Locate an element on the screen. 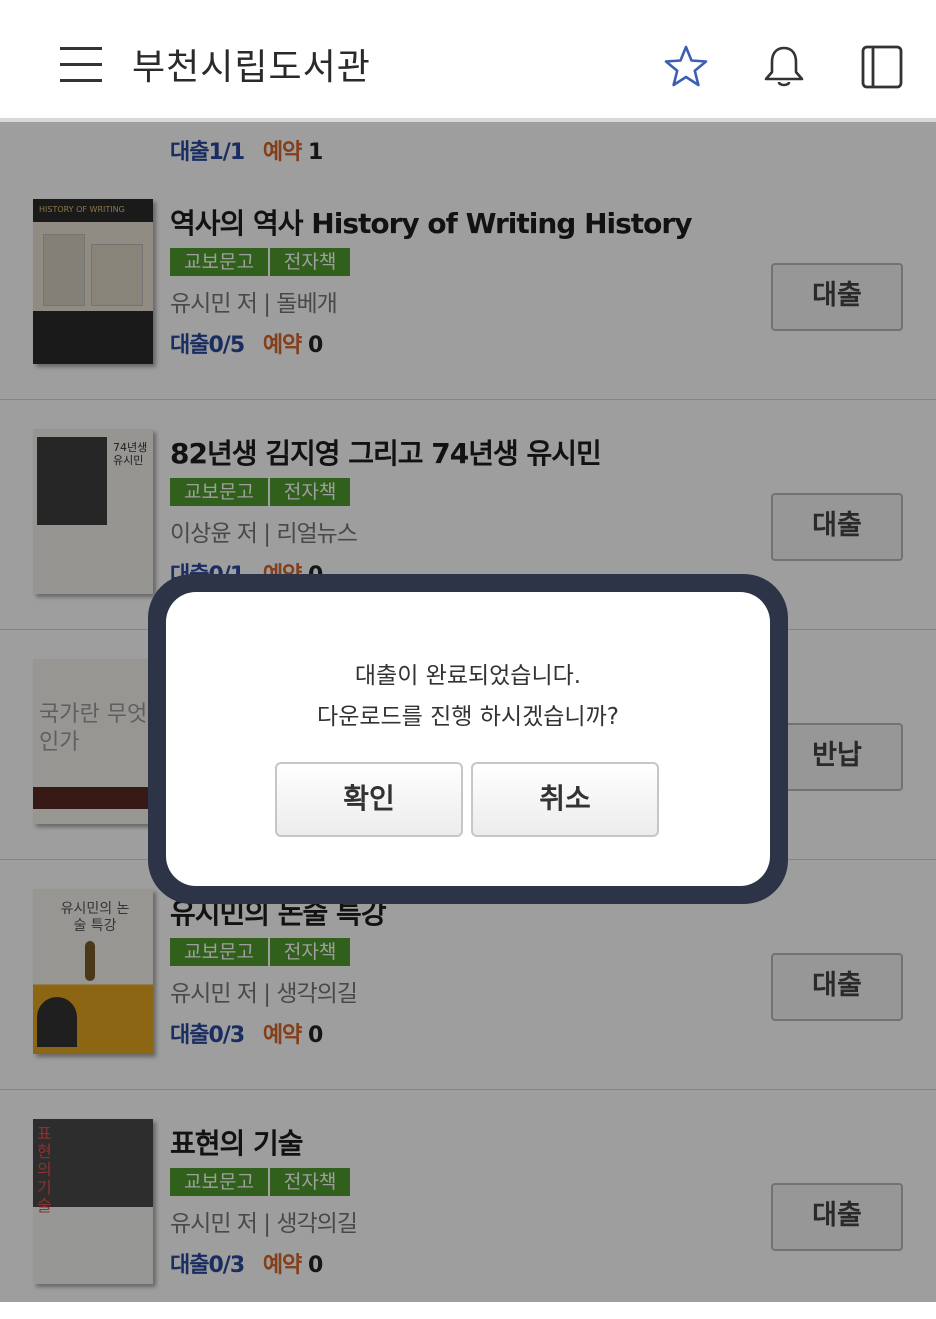 The image size is (936, 1319). cancel-button: 취소 is located at coordinates (565, 799).